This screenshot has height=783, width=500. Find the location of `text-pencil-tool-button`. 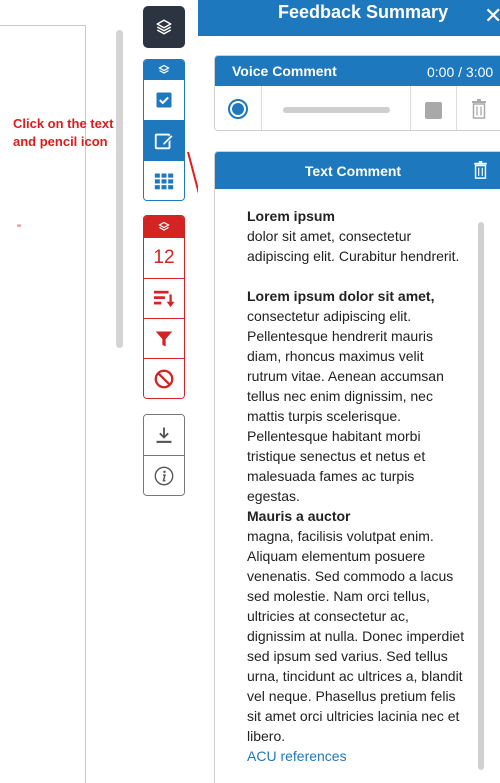

text-pencil-tool-button is located at coordinates (164, 140).